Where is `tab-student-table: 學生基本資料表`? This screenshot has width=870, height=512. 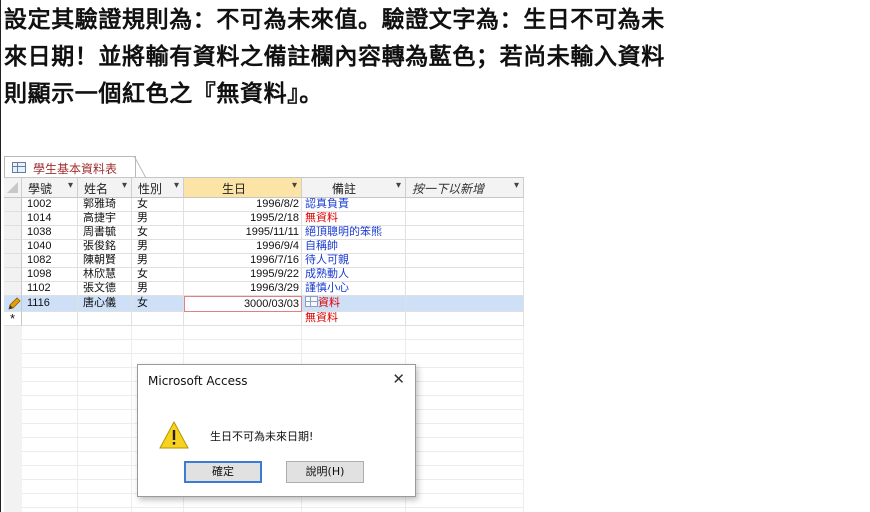
tab-student-table: 學生基本資料表 is located at coordinates (70, 167).